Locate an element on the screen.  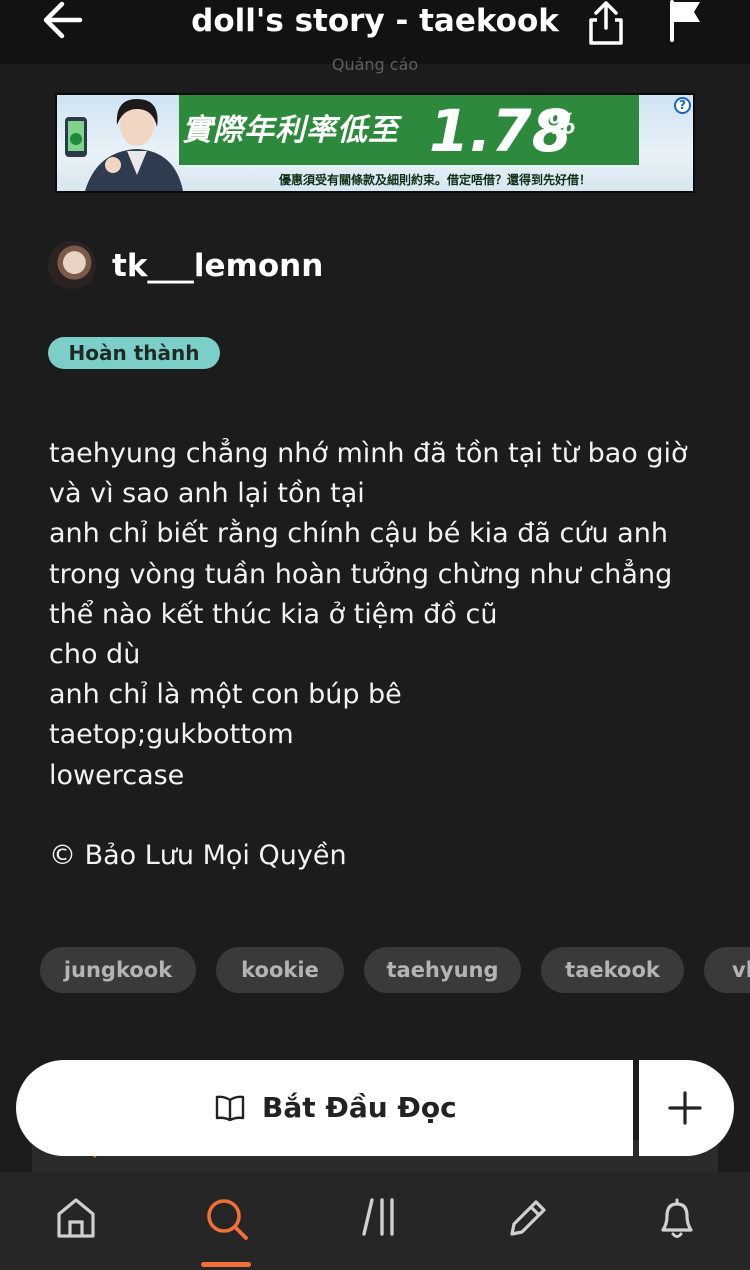
tag-taekook: taekook is located at coordinates (612, 970).